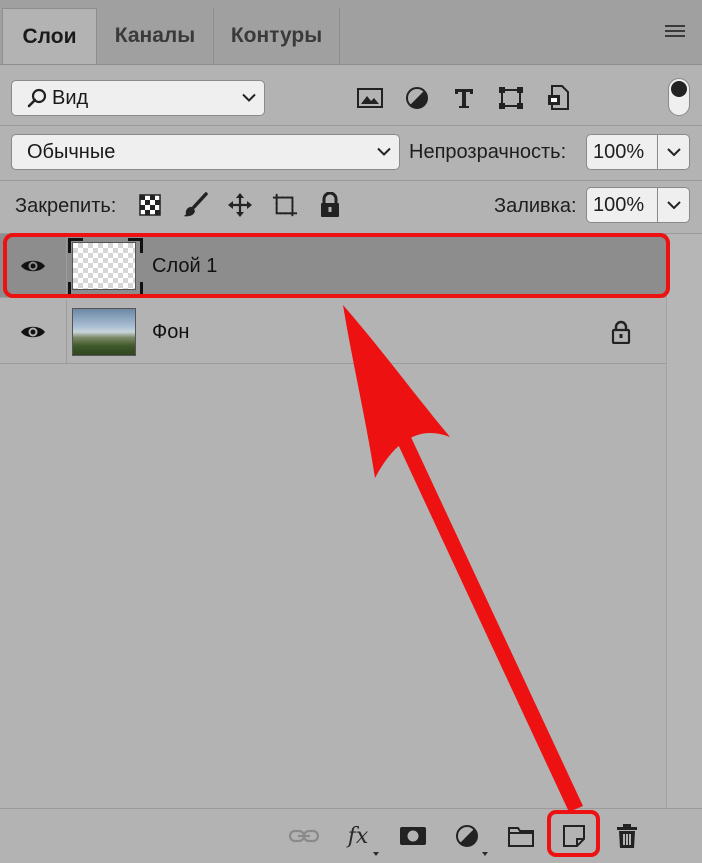  What do you see at coordinates (558, 98) in the screenshot?
I see `smart-object-filter-icon` at bounding box center [558, 98].